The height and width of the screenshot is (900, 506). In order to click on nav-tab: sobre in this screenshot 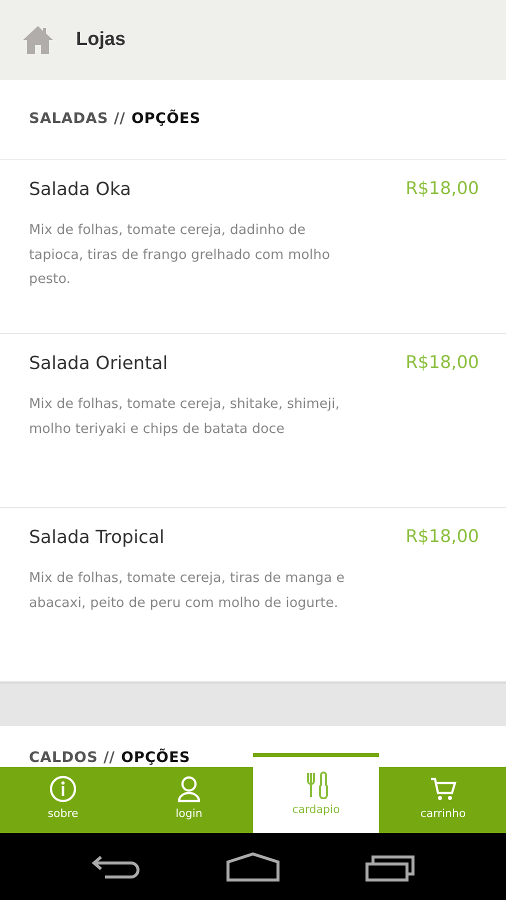, I will do `click(63, 800)`.